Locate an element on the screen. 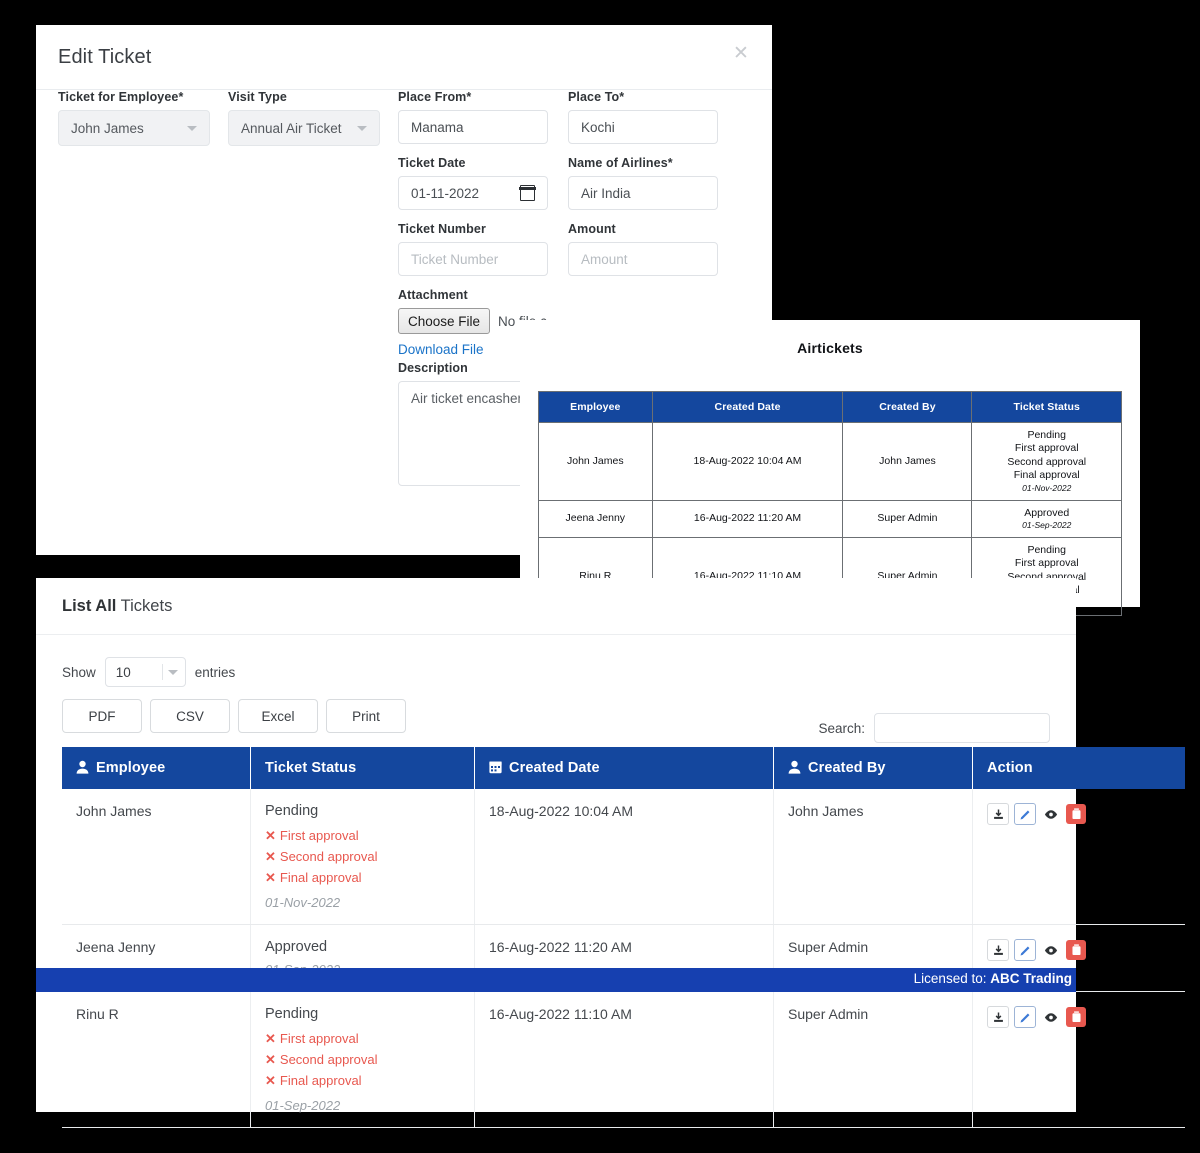 The height and width of the screenshot is (1153, 1200). ticket-date-input: 01-11-2022 is located at coordinates (473, 193).